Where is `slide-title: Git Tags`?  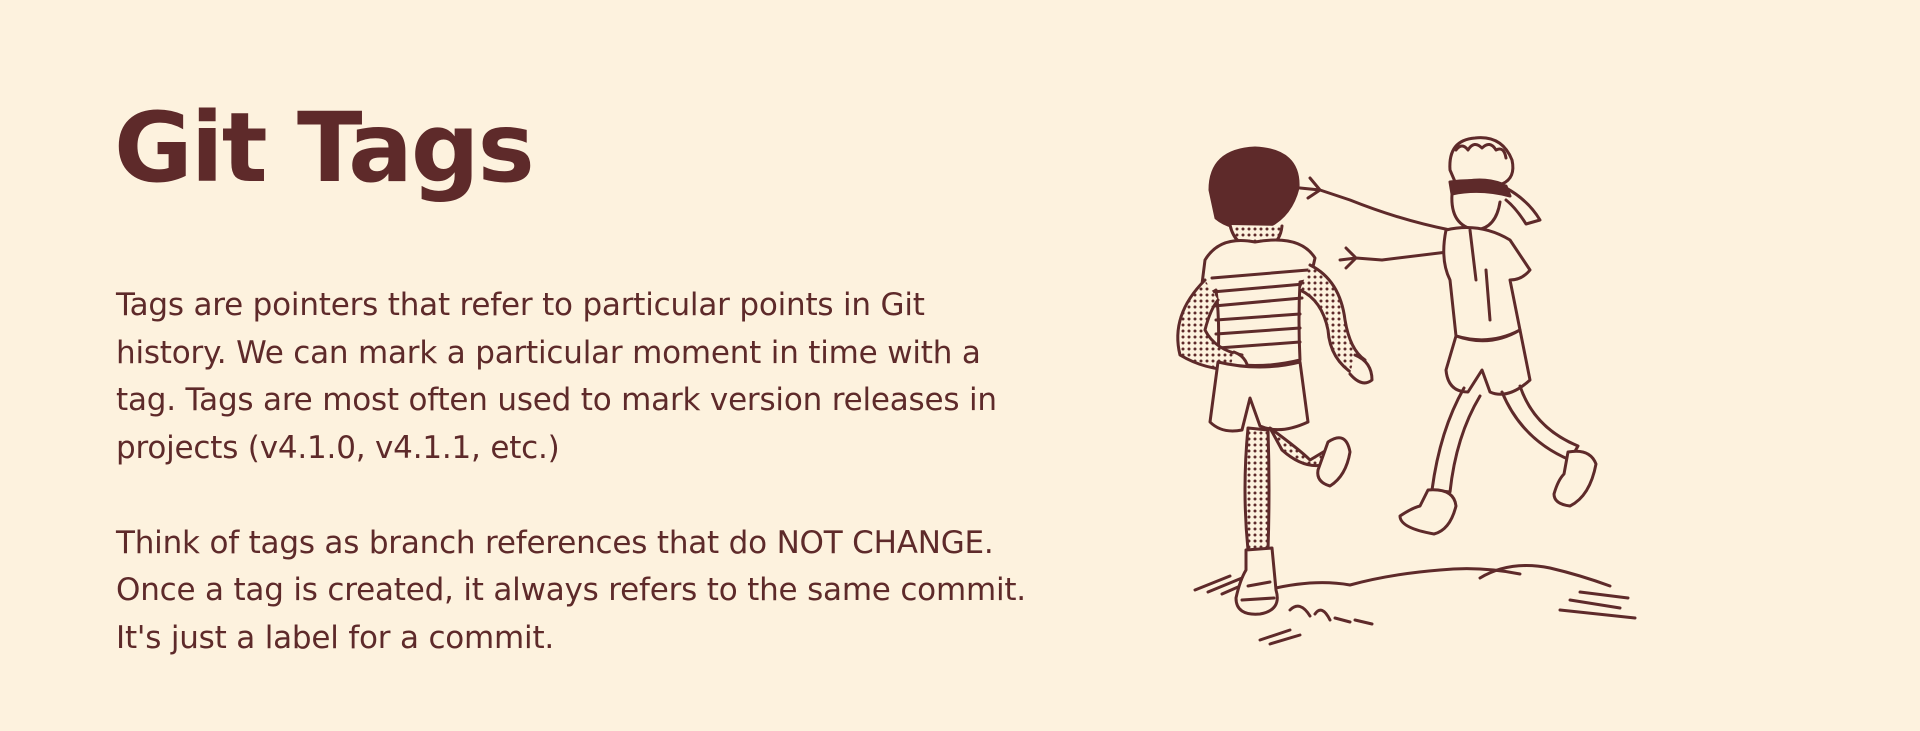 slide-title: Git Tags is located at coordinates (324, 148).